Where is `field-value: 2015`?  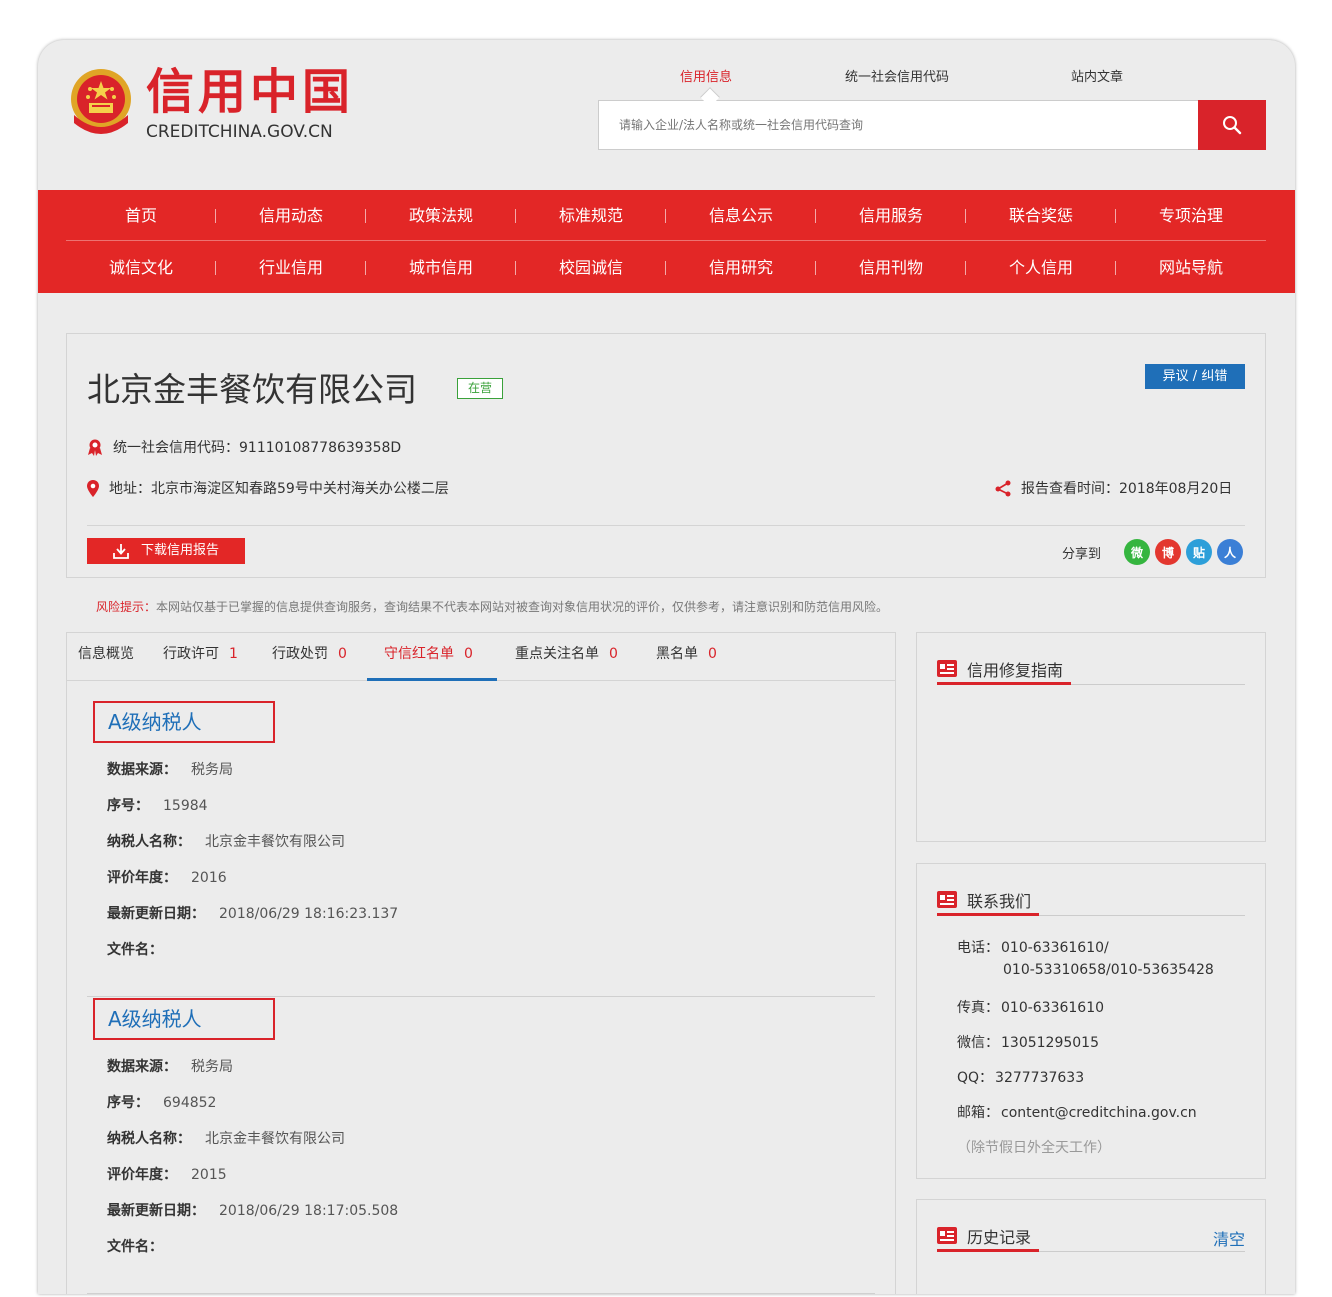
field-value: 2015 is located at coordinates (209, 1175).